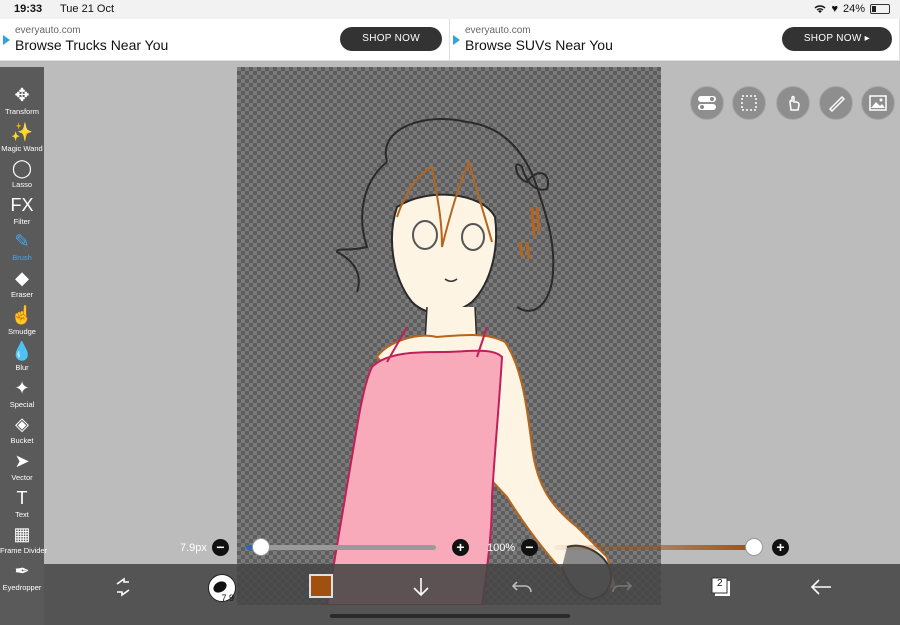  What do you see at coordinates (720, 583) in the screenshot?
I see `layer-count: 2` at bounding box center [720, 583].